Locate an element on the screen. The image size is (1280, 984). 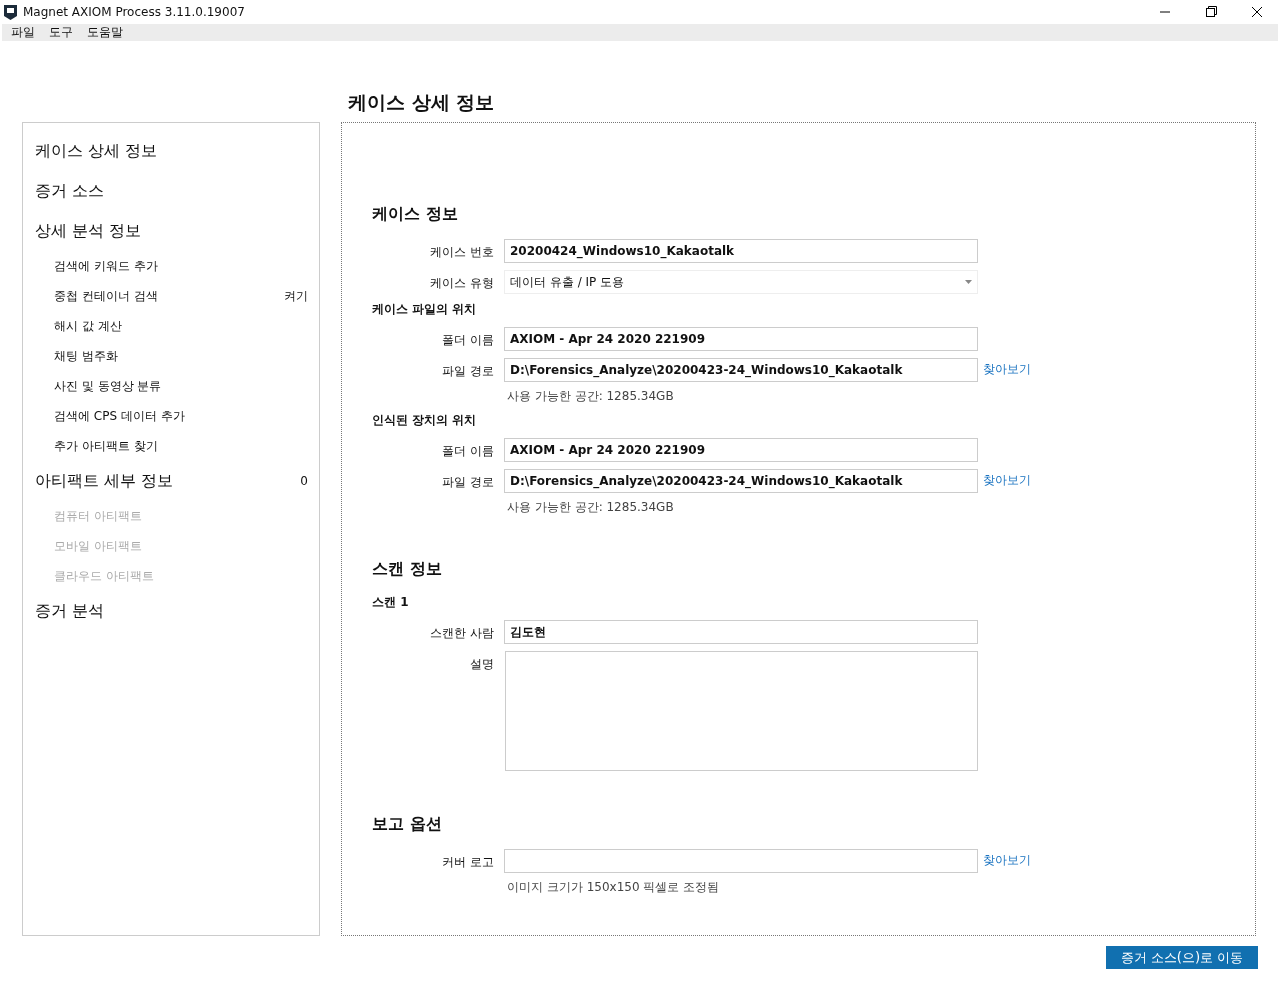
sidebar-item: 검색에 키워드 추가 is located at coordinates (106, 266).